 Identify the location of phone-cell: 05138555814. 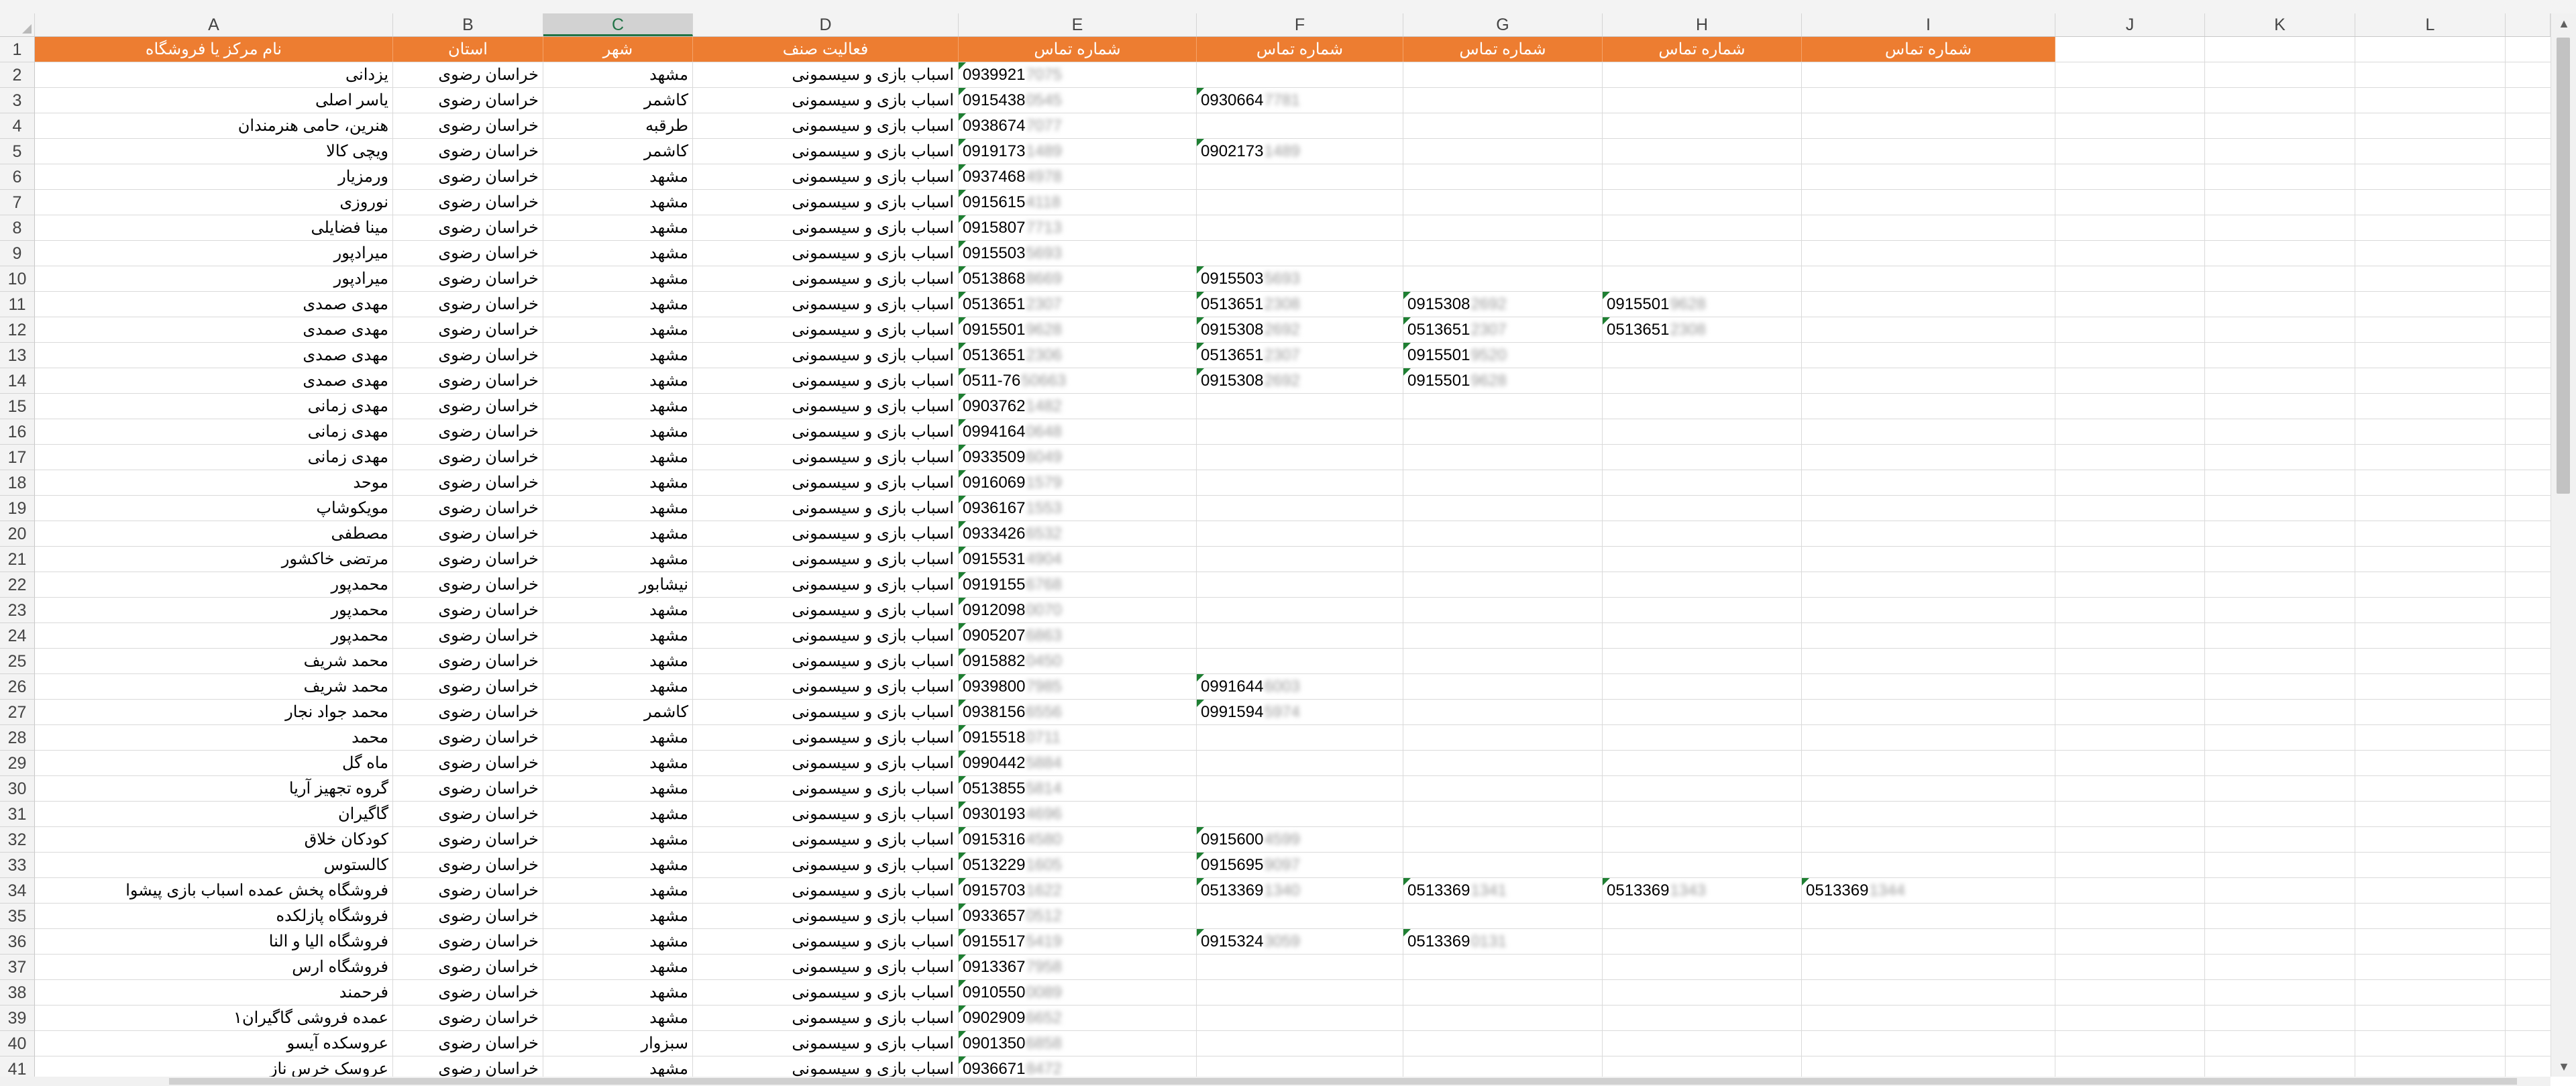
(1078, 788).